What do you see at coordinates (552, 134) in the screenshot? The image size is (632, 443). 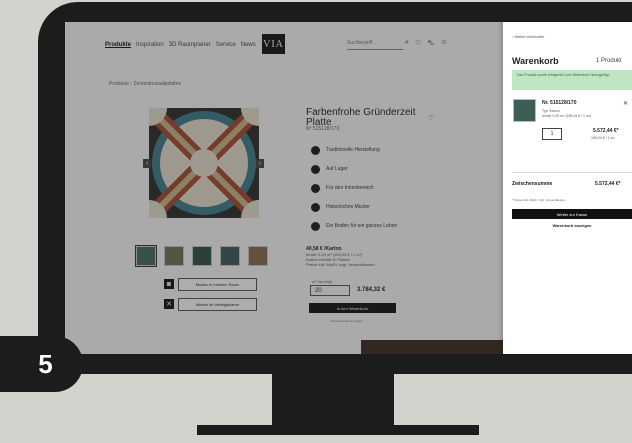 I see `cart-item-quantity: 1` at bounding box center [552, 134].